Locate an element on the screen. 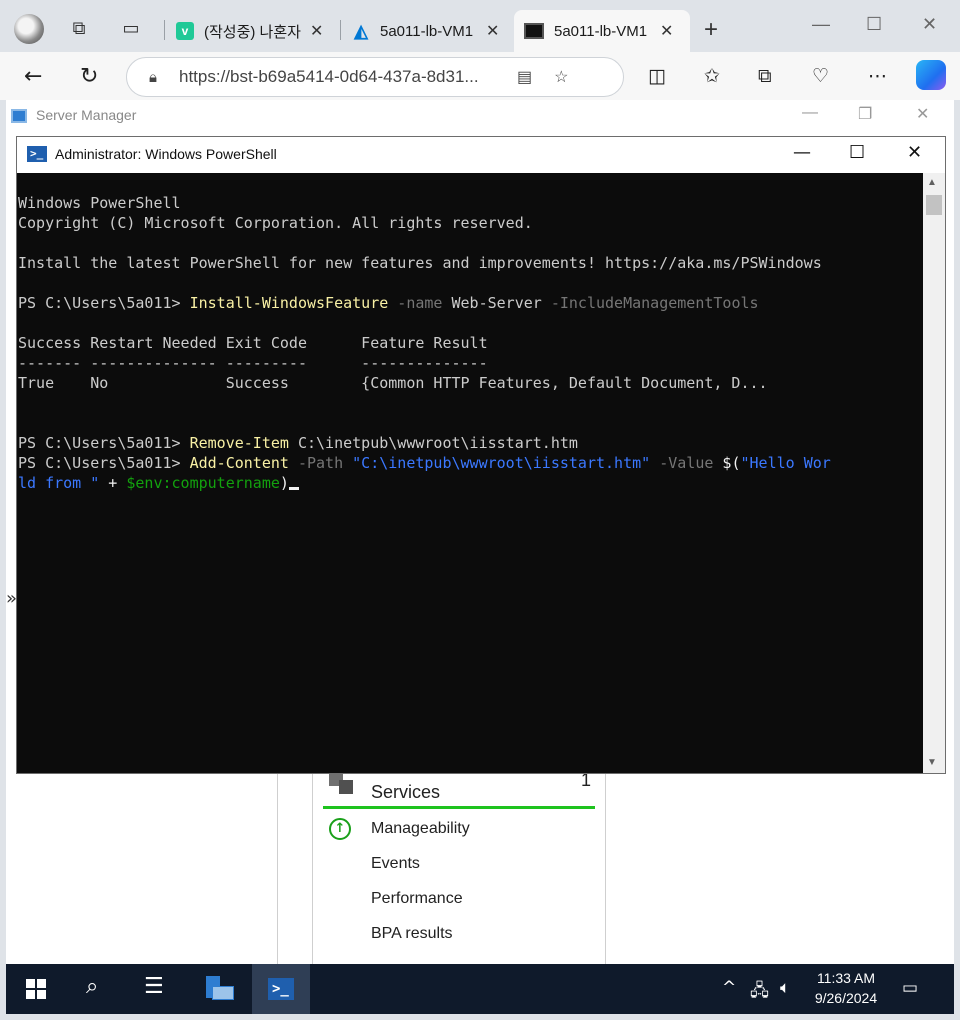  parameter: -Value is located at coordinates (682, 463).